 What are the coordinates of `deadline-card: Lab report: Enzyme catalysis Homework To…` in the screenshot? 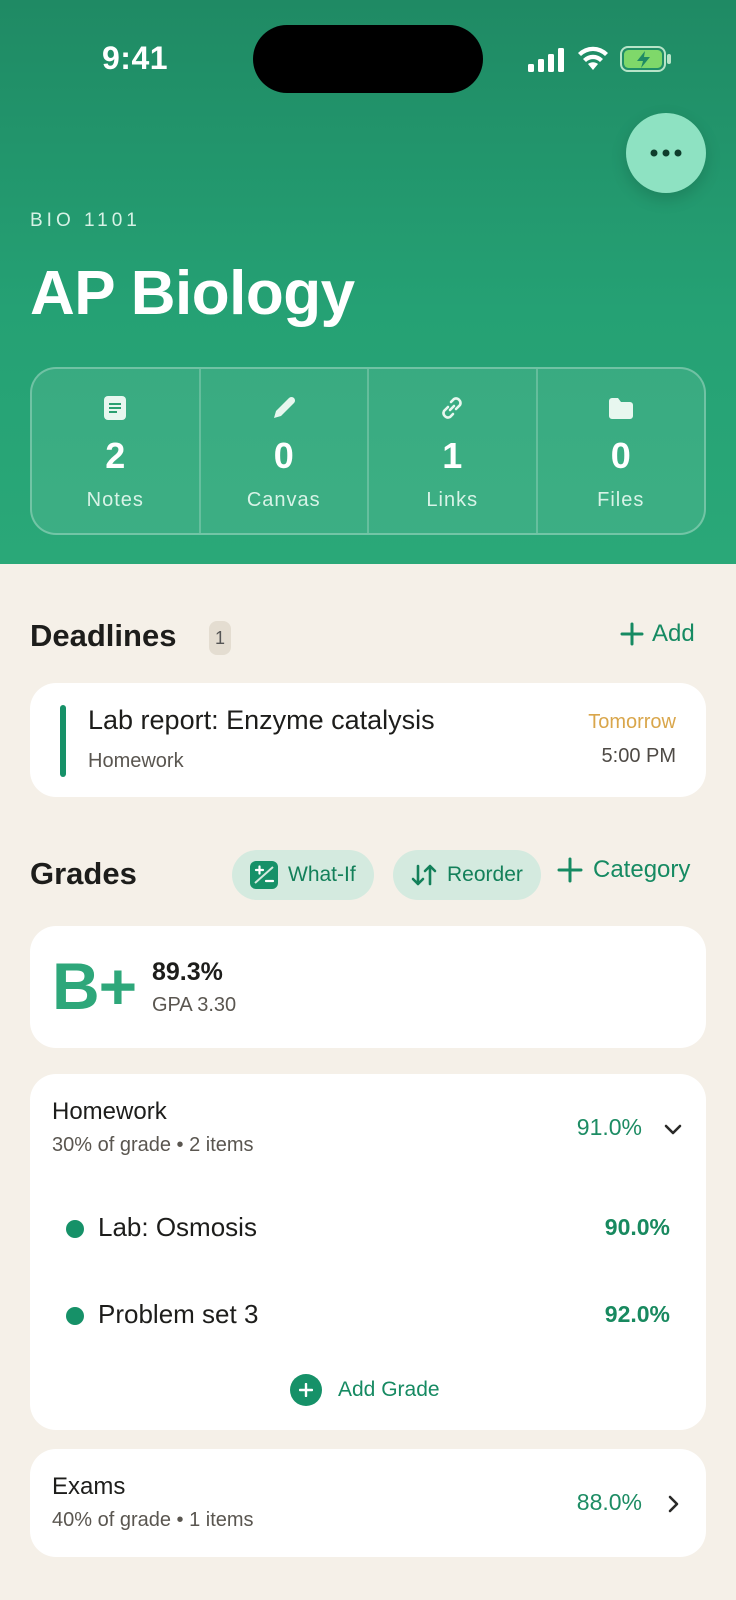 It's located at (368, 740).